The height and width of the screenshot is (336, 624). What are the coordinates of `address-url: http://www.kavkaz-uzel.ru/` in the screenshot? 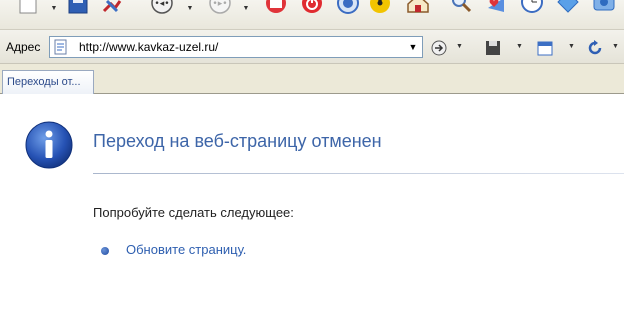 It's located at (149, 47).